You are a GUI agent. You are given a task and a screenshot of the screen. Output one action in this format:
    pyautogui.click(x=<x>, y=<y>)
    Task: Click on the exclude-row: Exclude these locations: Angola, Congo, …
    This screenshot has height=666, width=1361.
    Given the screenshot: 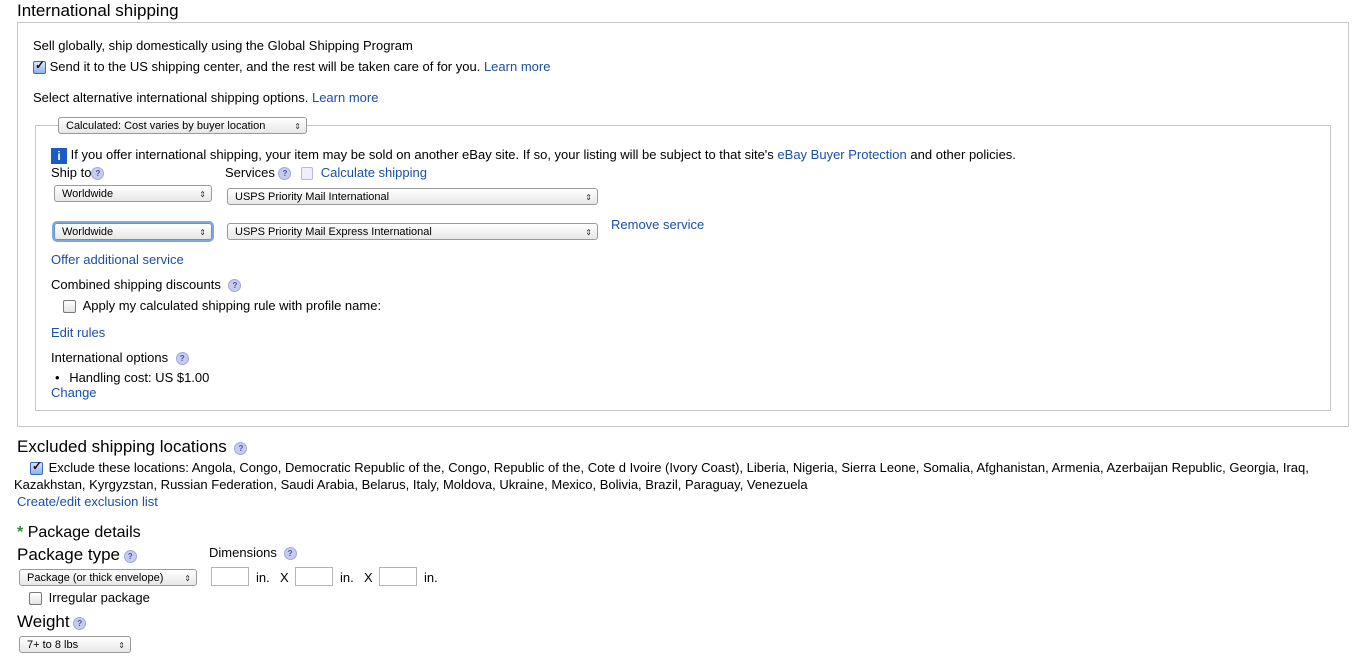 What is the action you would take?
    pyautogui.click(x=669, y=467)
    